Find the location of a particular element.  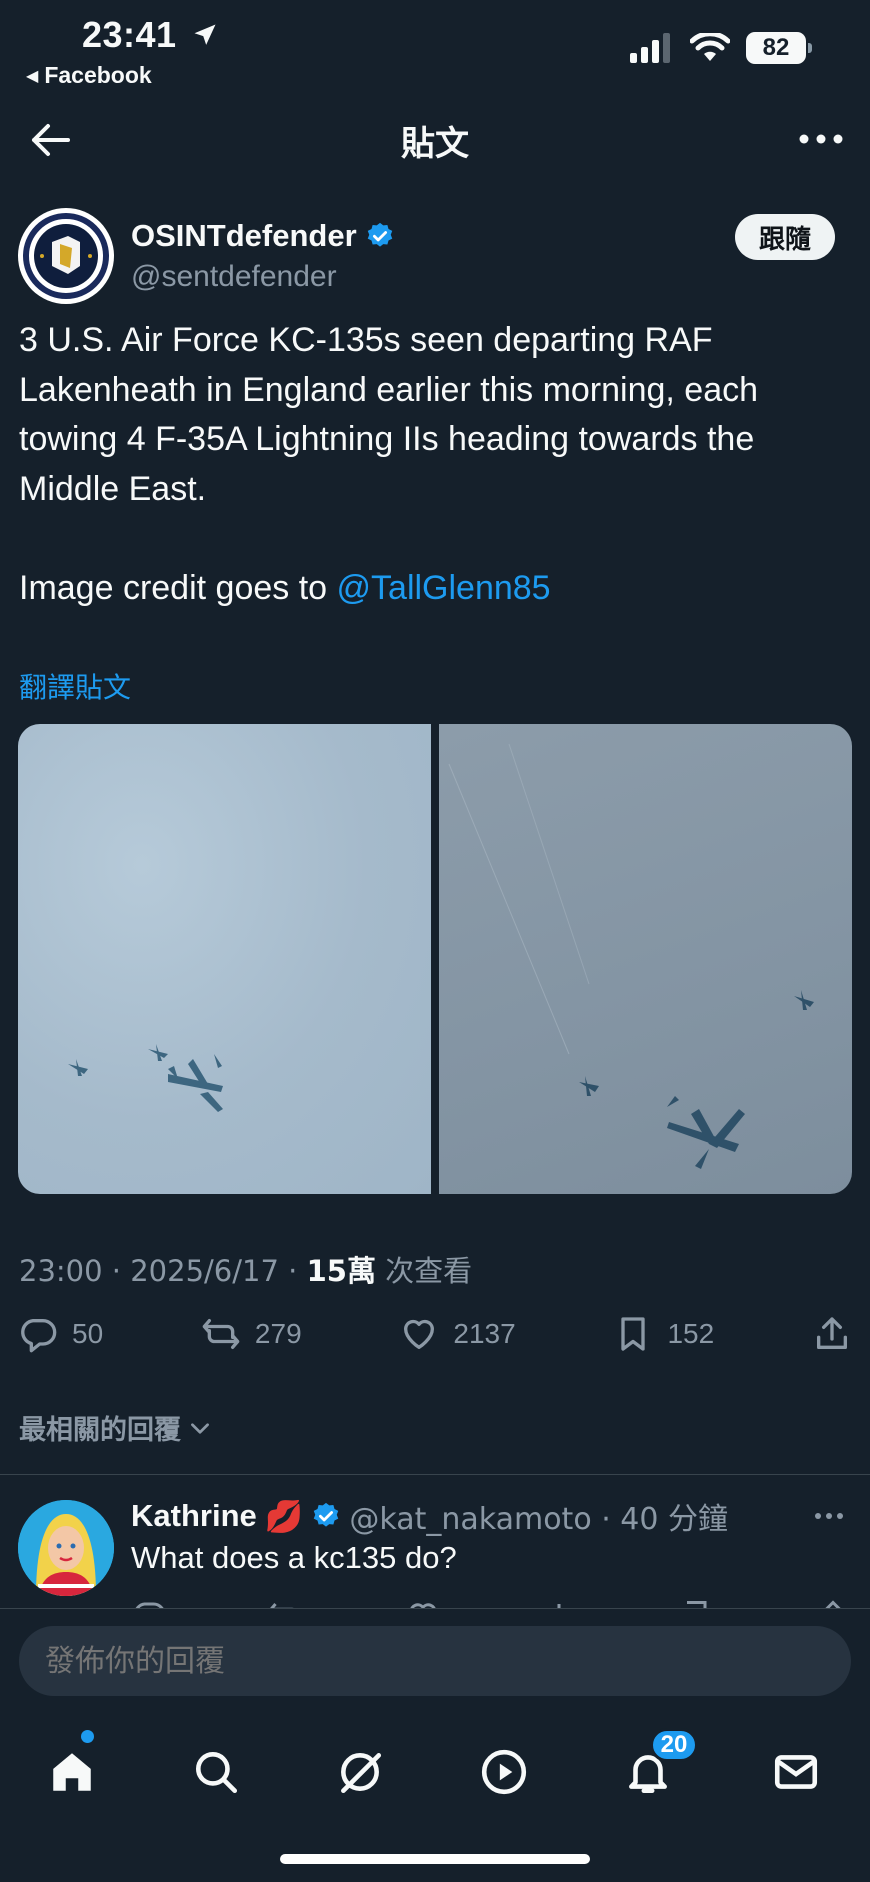

status-icons: 82 is located at coordinates (721, 48).